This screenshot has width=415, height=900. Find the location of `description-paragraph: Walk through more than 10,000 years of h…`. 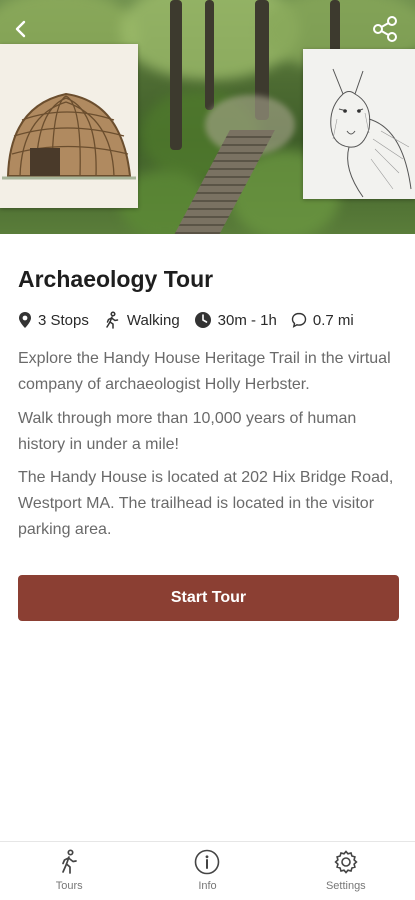

description-paragraph: Walk through more than 10,000 years of h… is located at coordinates (187, 431).